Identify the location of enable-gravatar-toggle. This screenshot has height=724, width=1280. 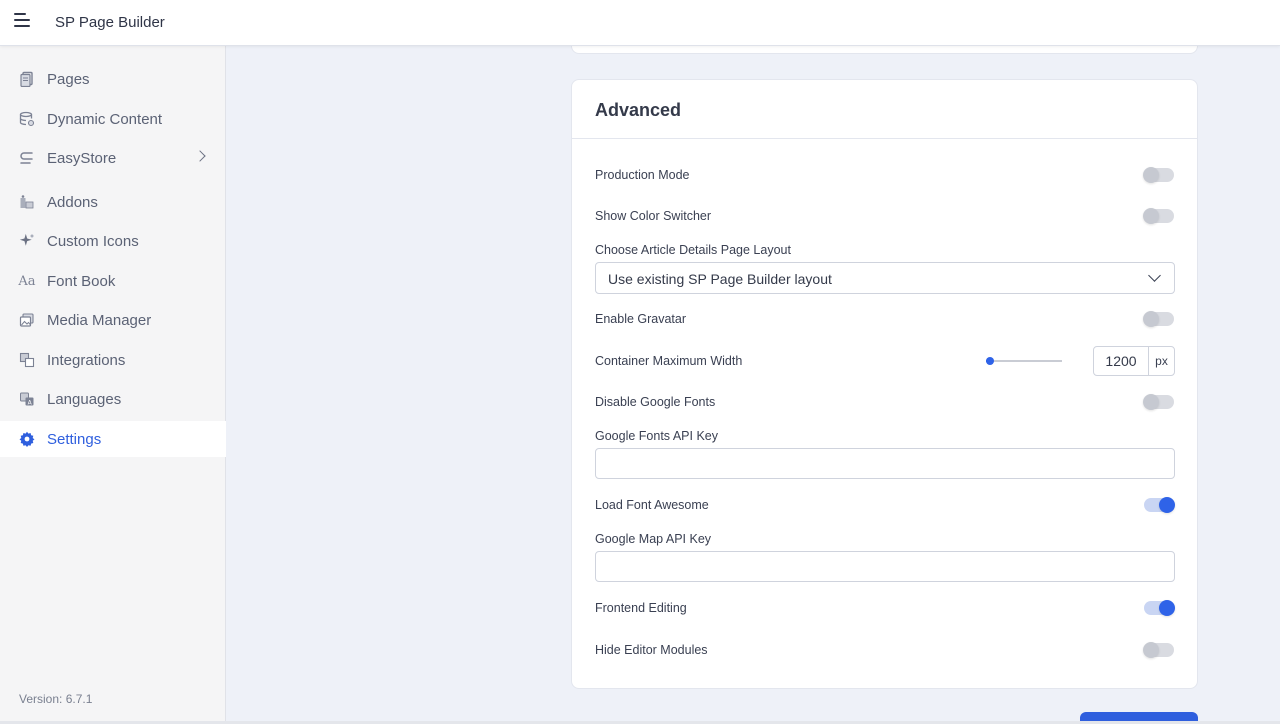
(1158, 319).